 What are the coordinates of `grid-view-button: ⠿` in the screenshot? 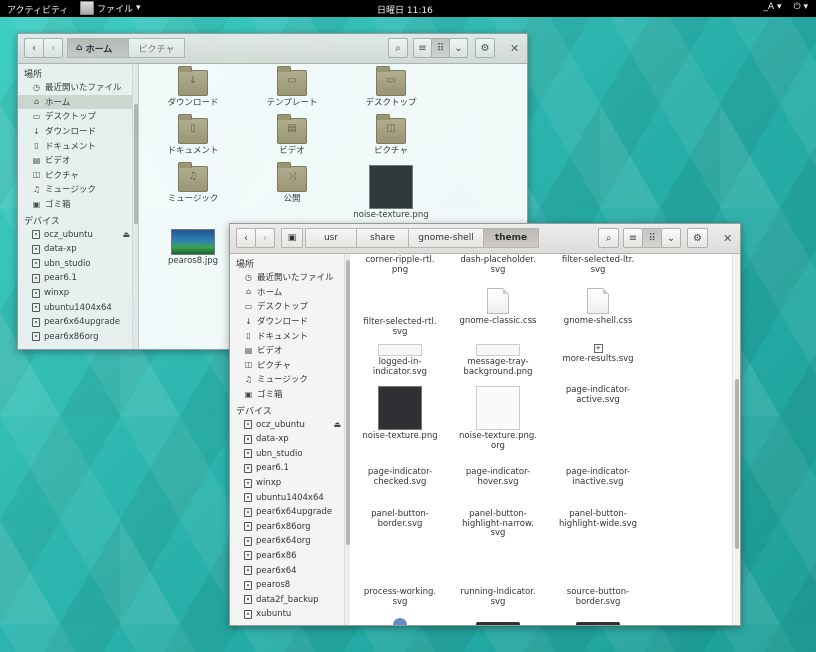 It's located at (440, 48).